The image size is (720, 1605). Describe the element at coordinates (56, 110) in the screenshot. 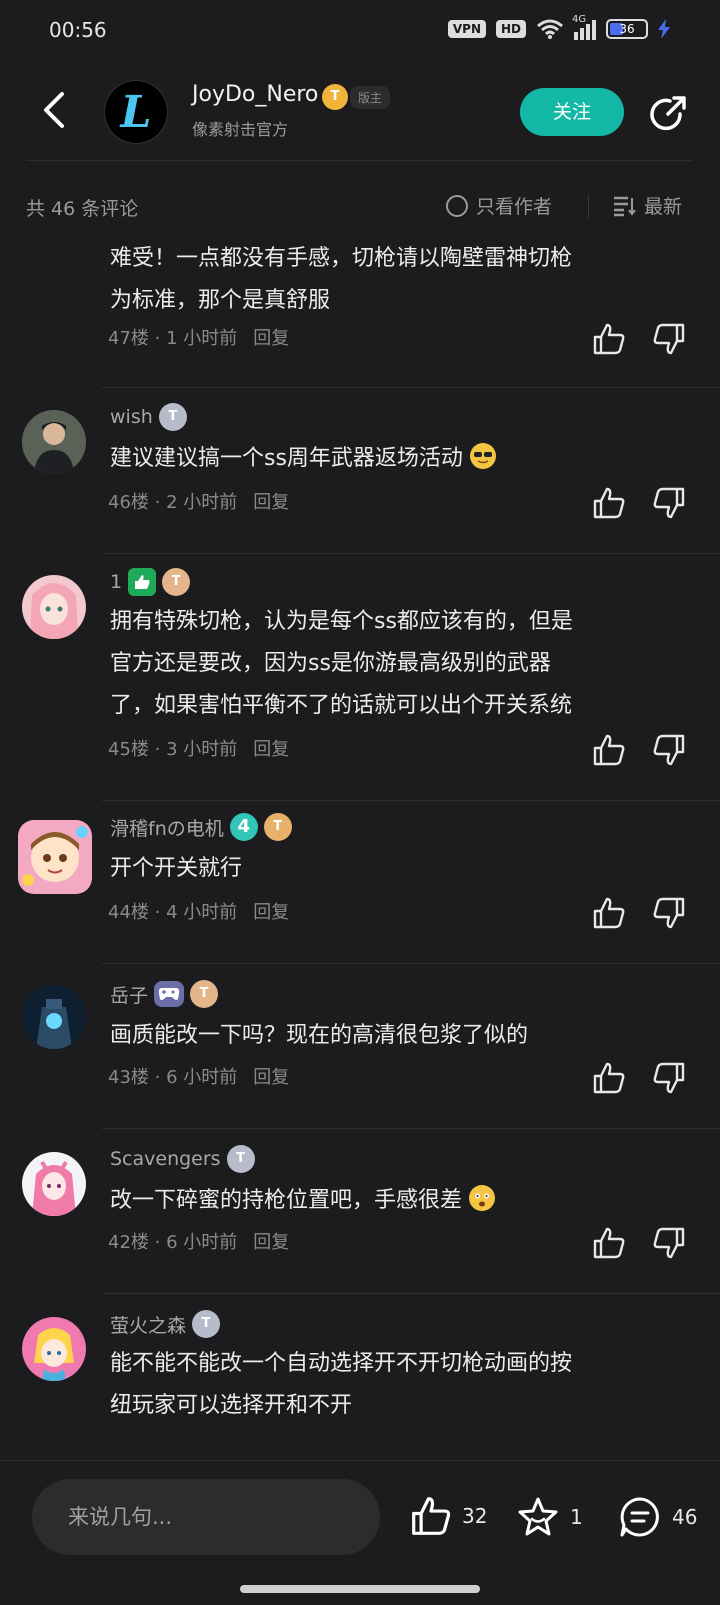

I see `back-arrow-icon` at that location.